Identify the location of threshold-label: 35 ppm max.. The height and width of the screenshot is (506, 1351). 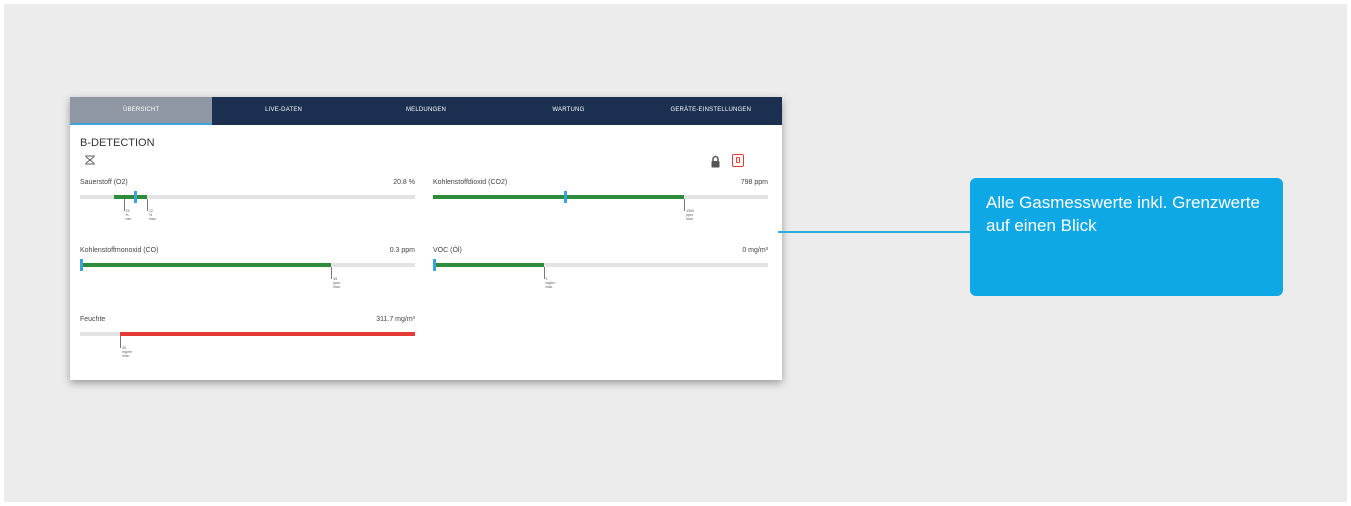
(337, 283).